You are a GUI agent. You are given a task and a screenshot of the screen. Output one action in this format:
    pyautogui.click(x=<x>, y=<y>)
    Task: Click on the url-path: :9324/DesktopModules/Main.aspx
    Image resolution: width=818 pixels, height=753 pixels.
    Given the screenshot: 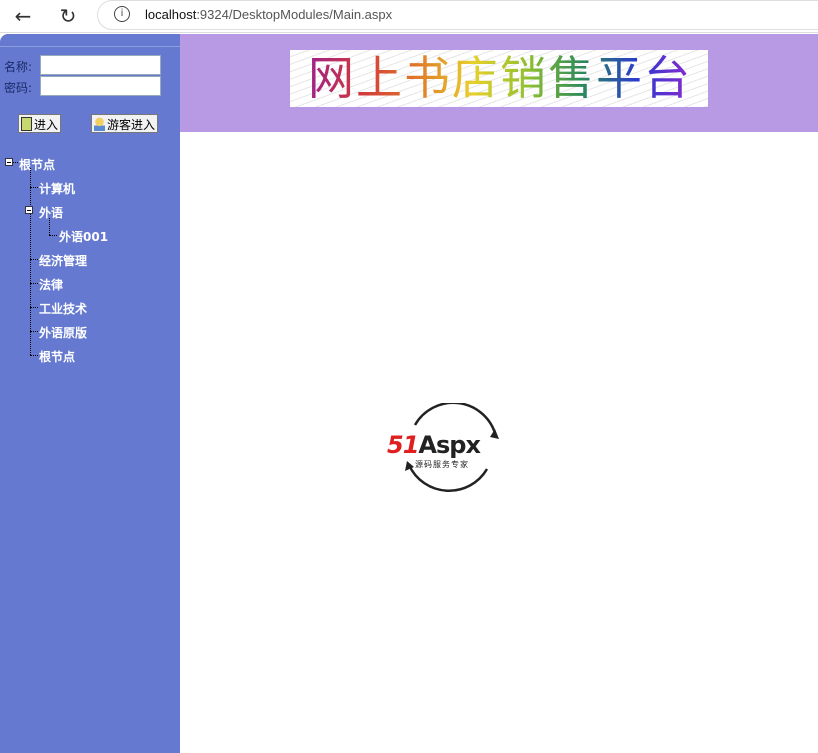 What is the action you would take?
    pyautogui.click(x=294, y=14)
    